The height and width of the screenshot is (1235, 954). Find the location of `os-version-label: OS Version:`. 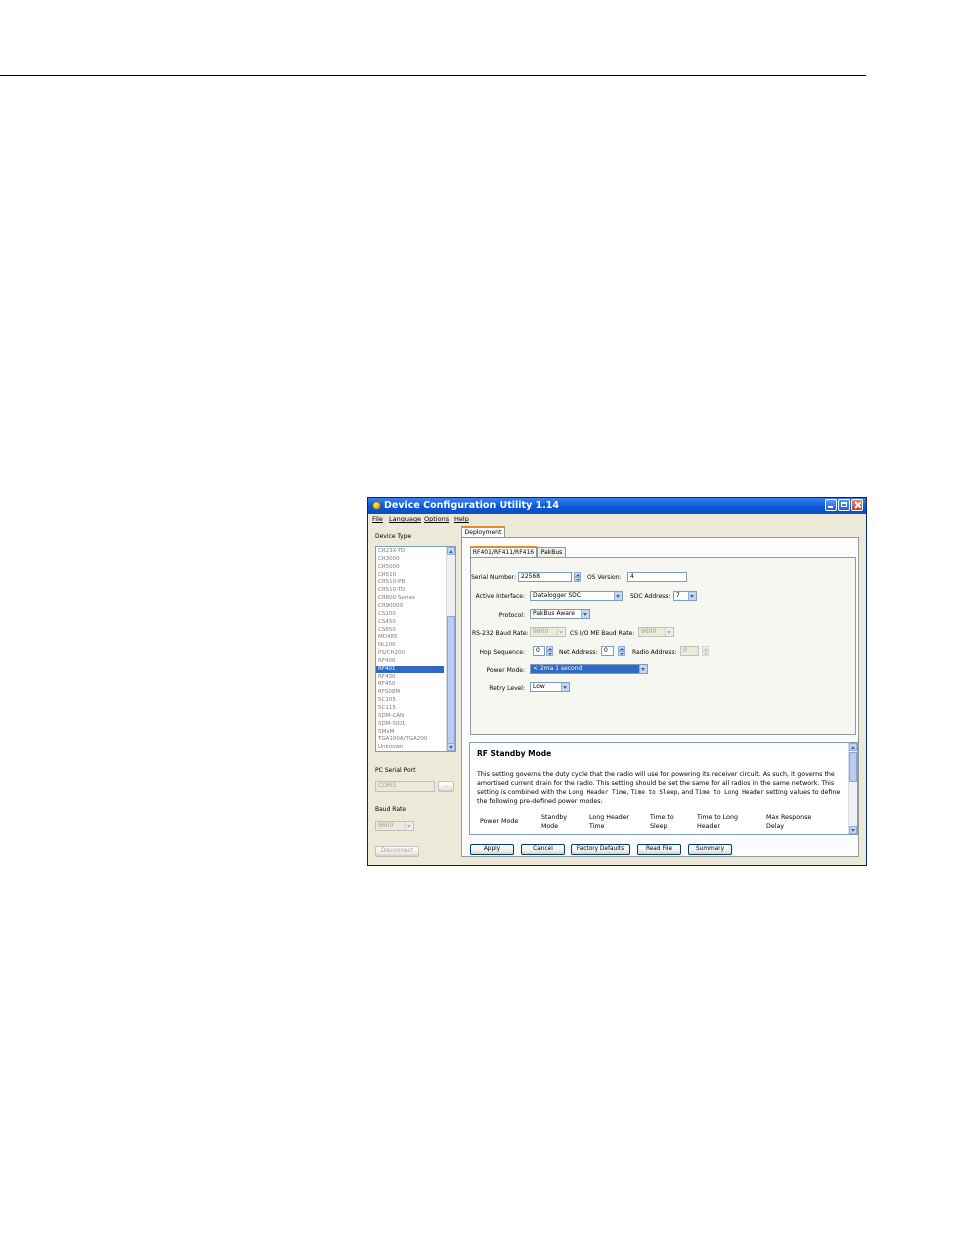

os-version-label: OS Version: is located at coordinates (604, 577).